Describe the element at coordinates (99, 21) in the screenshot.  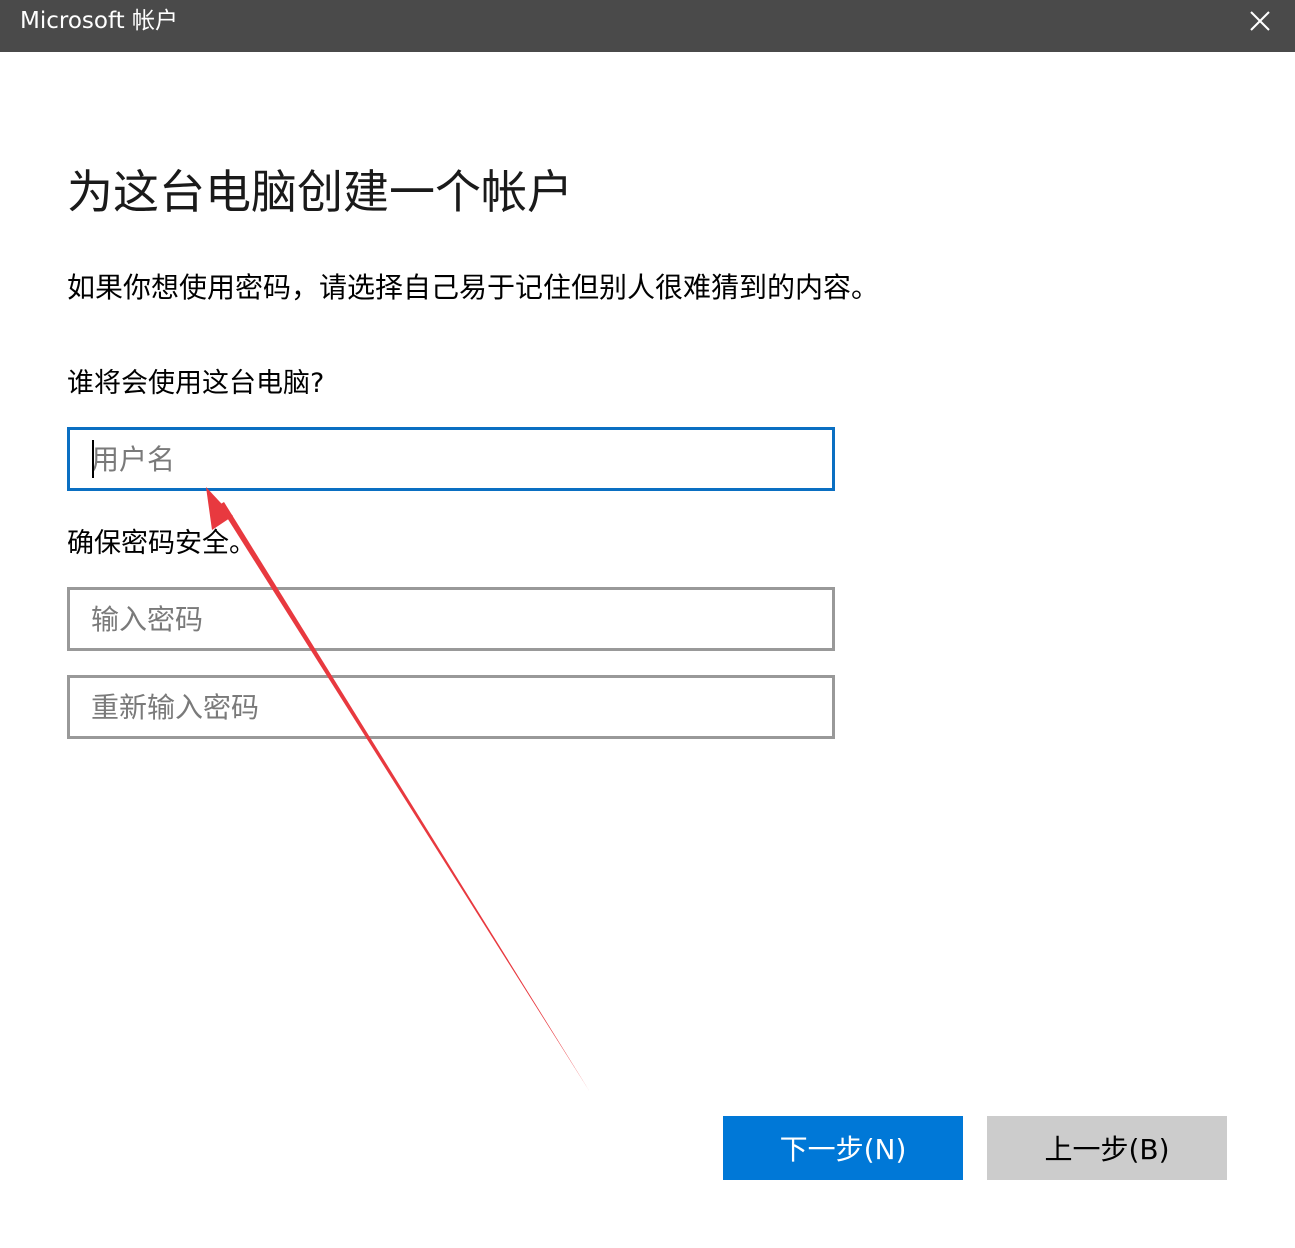
I see `window-title: Microsoft 帐户` at that location.